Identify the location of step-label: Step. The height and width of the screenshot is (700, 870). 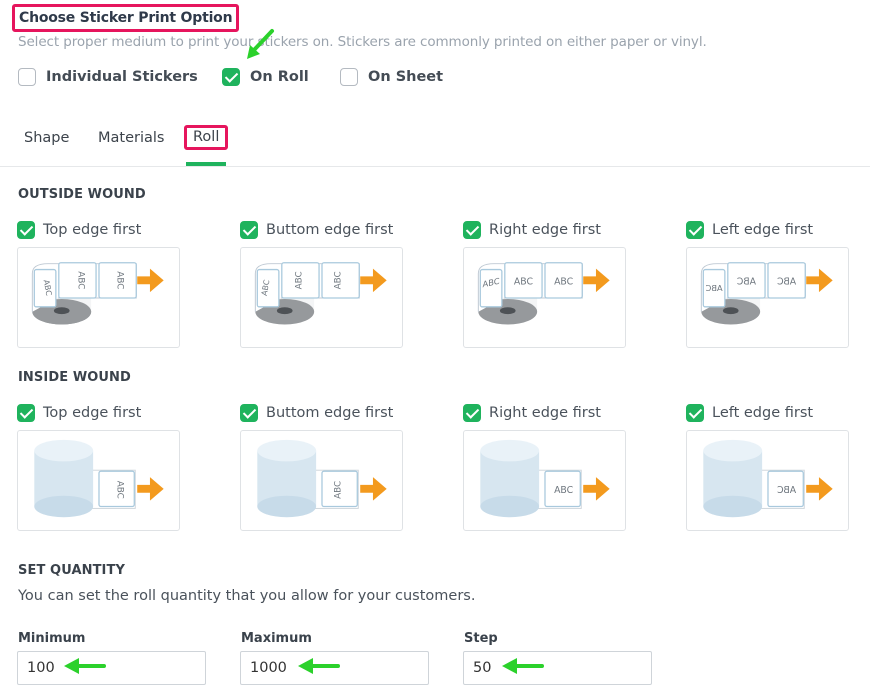
(481, 638).